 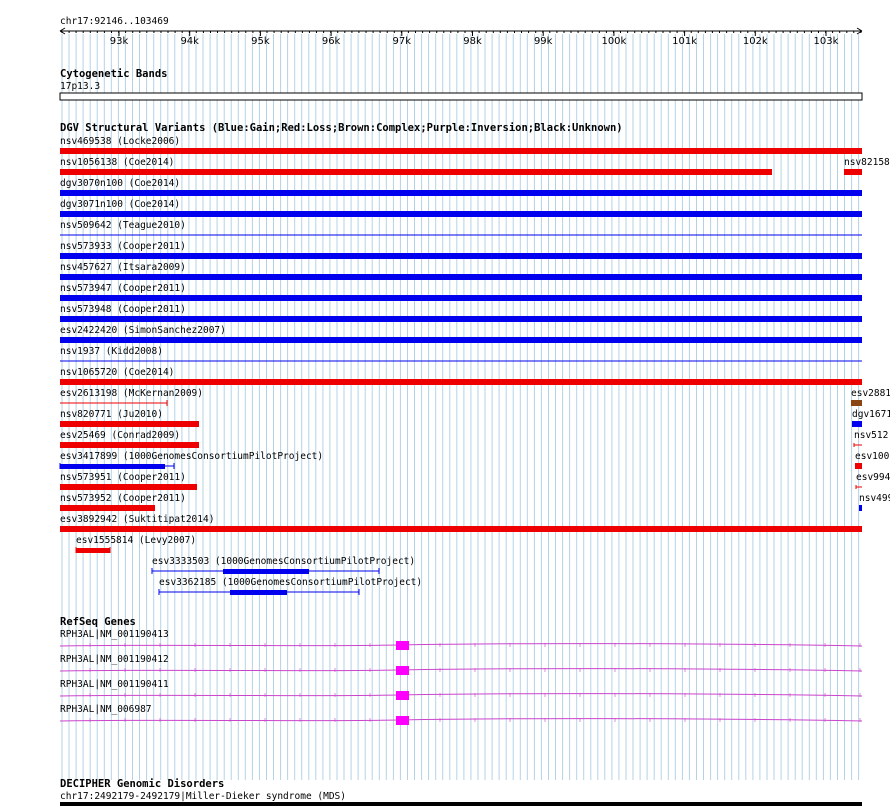 What do you see at coordinates (114, 21) in the screenshot?
I see `ruler-range-label: chr17:92146..103469` at bounding box center [114, 21].